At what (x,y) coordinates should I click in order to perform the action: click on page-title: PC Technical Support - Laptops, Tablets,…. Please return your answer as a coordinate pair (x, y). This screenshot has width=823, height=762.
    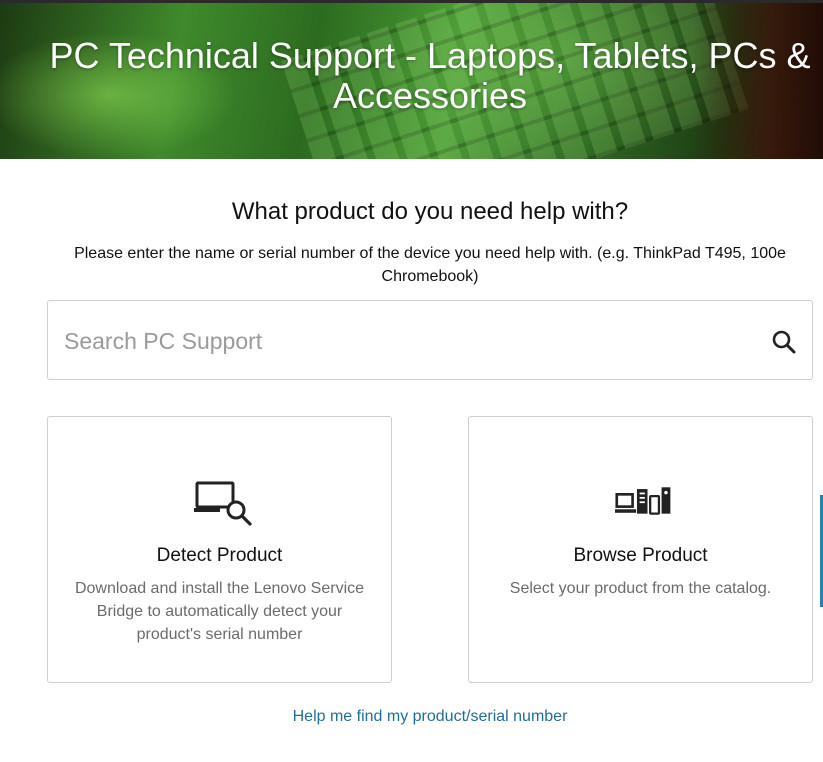
    Looking at the image, I should click on (430, 75).